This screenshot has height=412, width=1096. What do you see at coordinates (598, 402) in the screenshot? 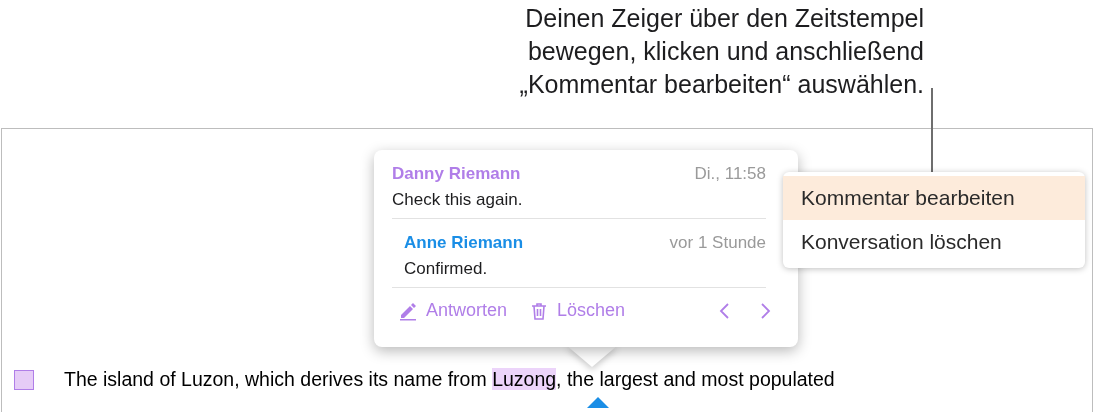
I see `anchor-triangle-icon` at bounding box center [598, 402].